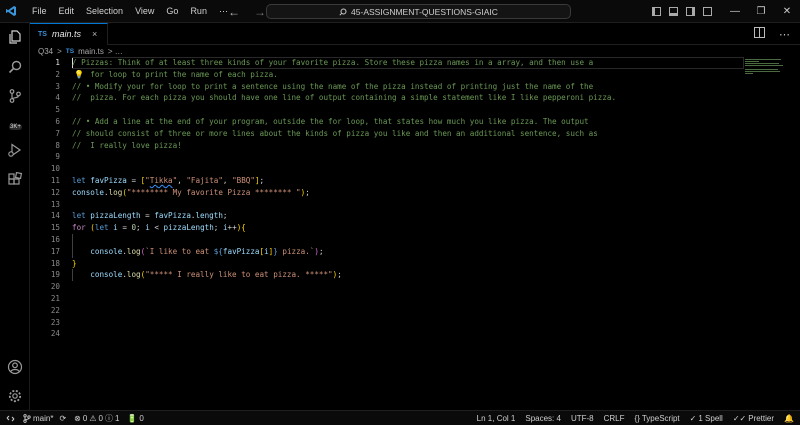 The height and width of the screenshot is (425, 800). I want to click on activity-bar: 3K+, so click(15, 216).